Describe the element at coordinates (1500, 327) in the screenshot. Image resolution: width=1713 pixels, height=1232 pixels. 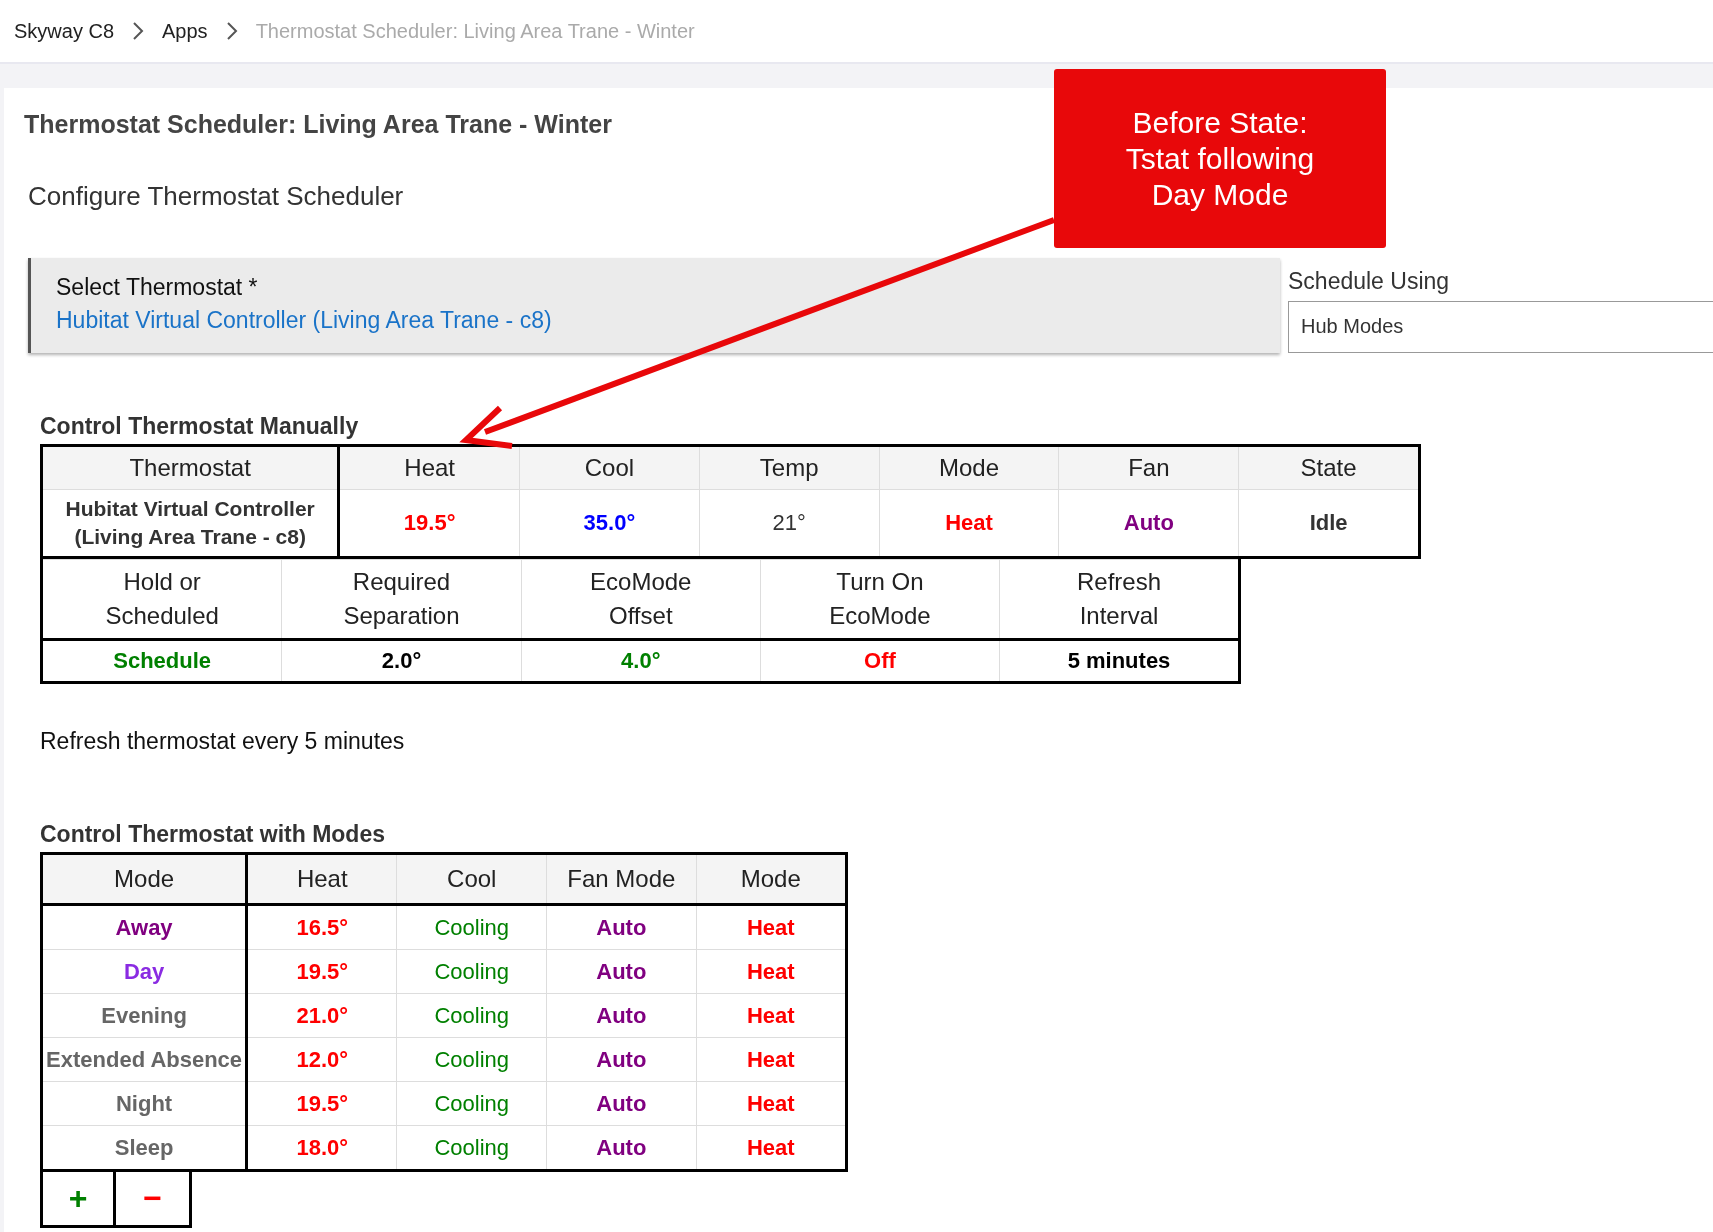
I see `schedule-dropdown: Hub Modes` at that location.